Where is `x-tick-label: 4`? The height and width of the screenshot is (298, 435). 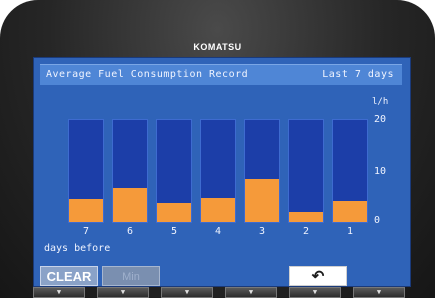
x-tick-label: 4 is located at coordinates (218, 231).